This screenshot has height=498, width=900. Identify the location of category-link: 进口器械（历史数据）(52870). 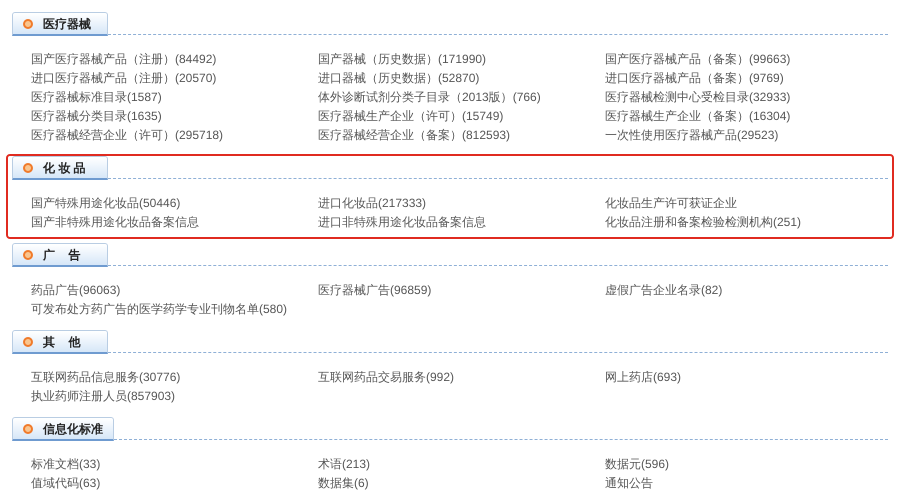
(399, 78).